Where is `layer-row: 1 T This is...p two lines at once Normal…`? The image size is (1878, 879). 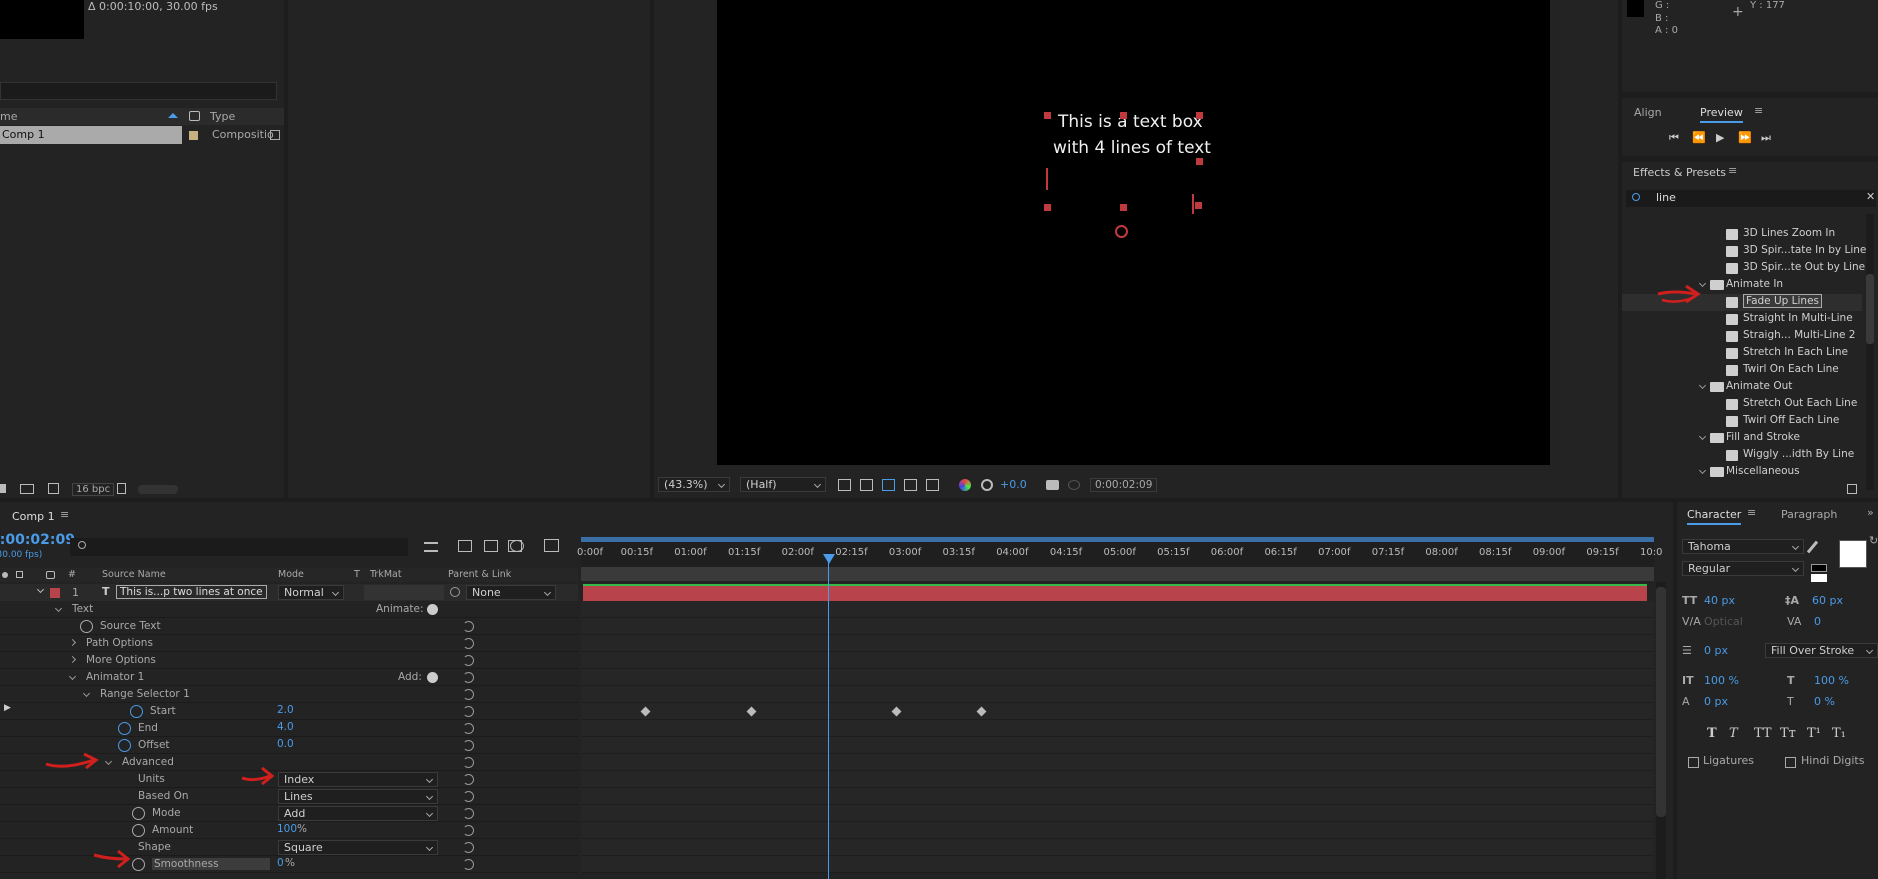
layer-row: 1 T This is...p two lines at once Normal… is located at coordinates (289, 592).